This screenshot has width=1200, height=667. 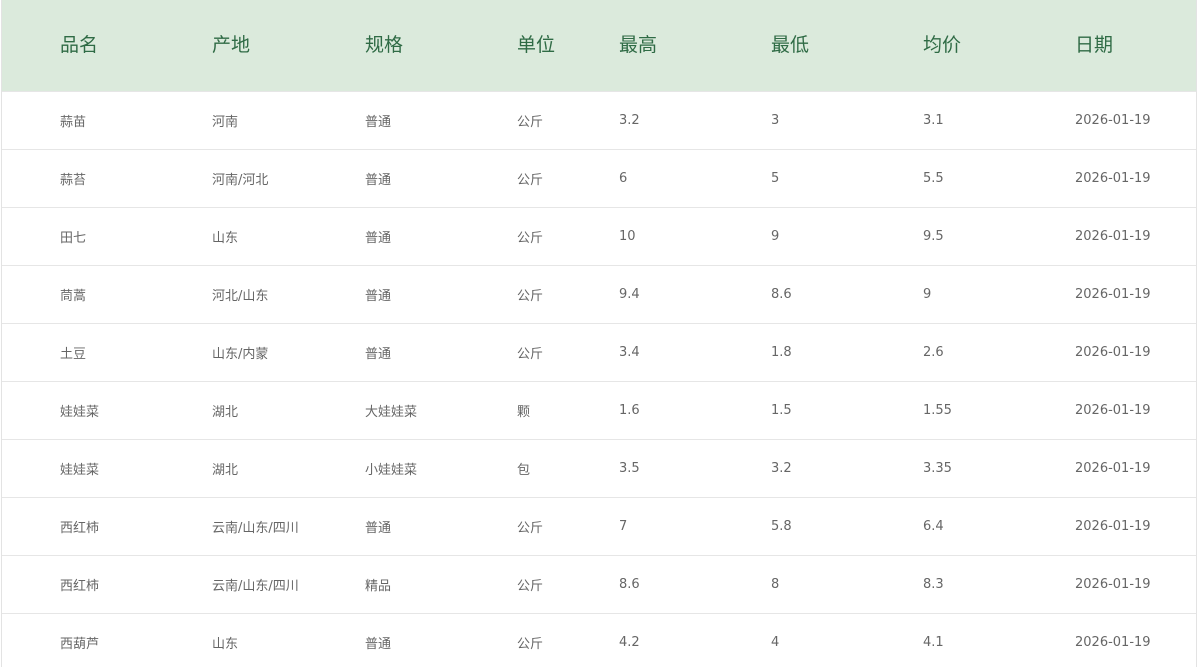 What do you see at coordinates (73, 122) in the screenshot?
I see `cell-product-name: 蒜苗` at bounding box center [73, 122].